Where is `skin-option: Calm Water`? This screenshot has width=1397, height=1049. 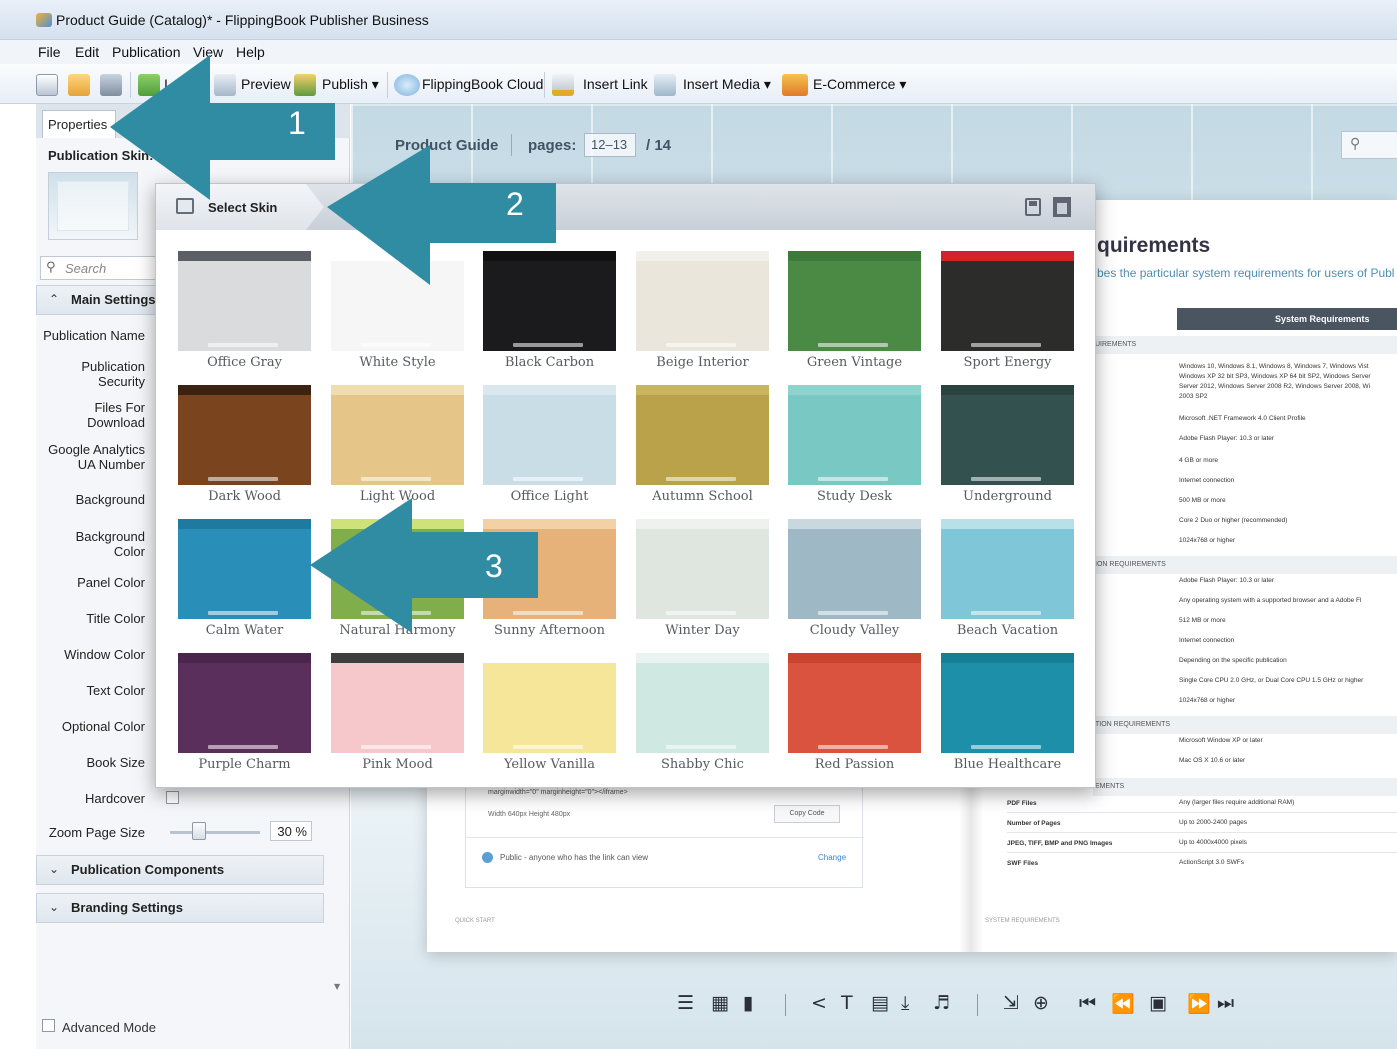 skin-option: Calm Water is located at coordinates (244, 578).